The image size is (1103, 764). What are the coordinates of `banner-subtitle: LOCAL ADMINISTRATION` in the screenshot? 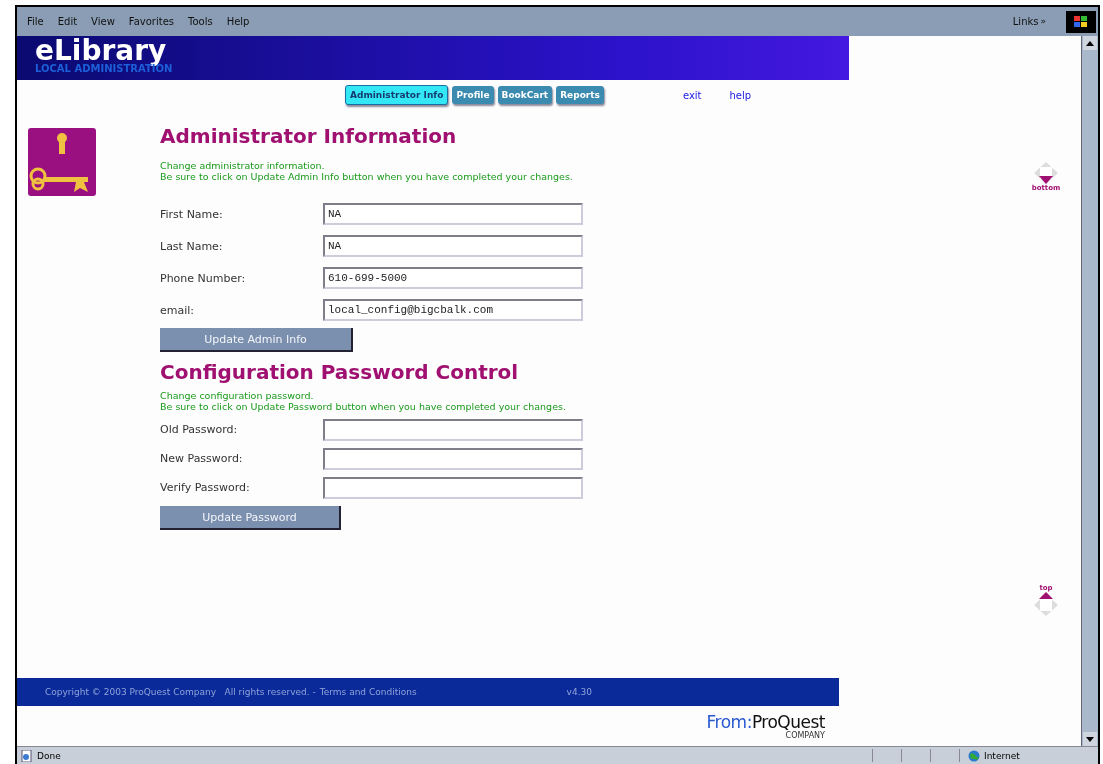 It's located at (104, 69).